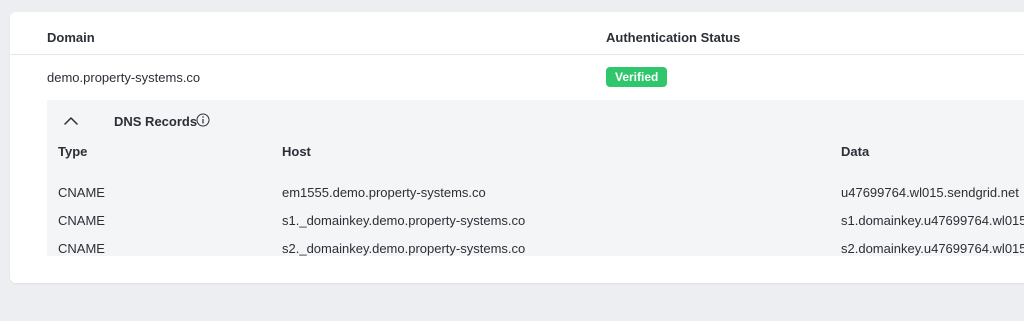 This screenshot has width=1024, height=321. I want to click on record-data: u47699764.wl015.sendgrid.net, so click(930, 192).